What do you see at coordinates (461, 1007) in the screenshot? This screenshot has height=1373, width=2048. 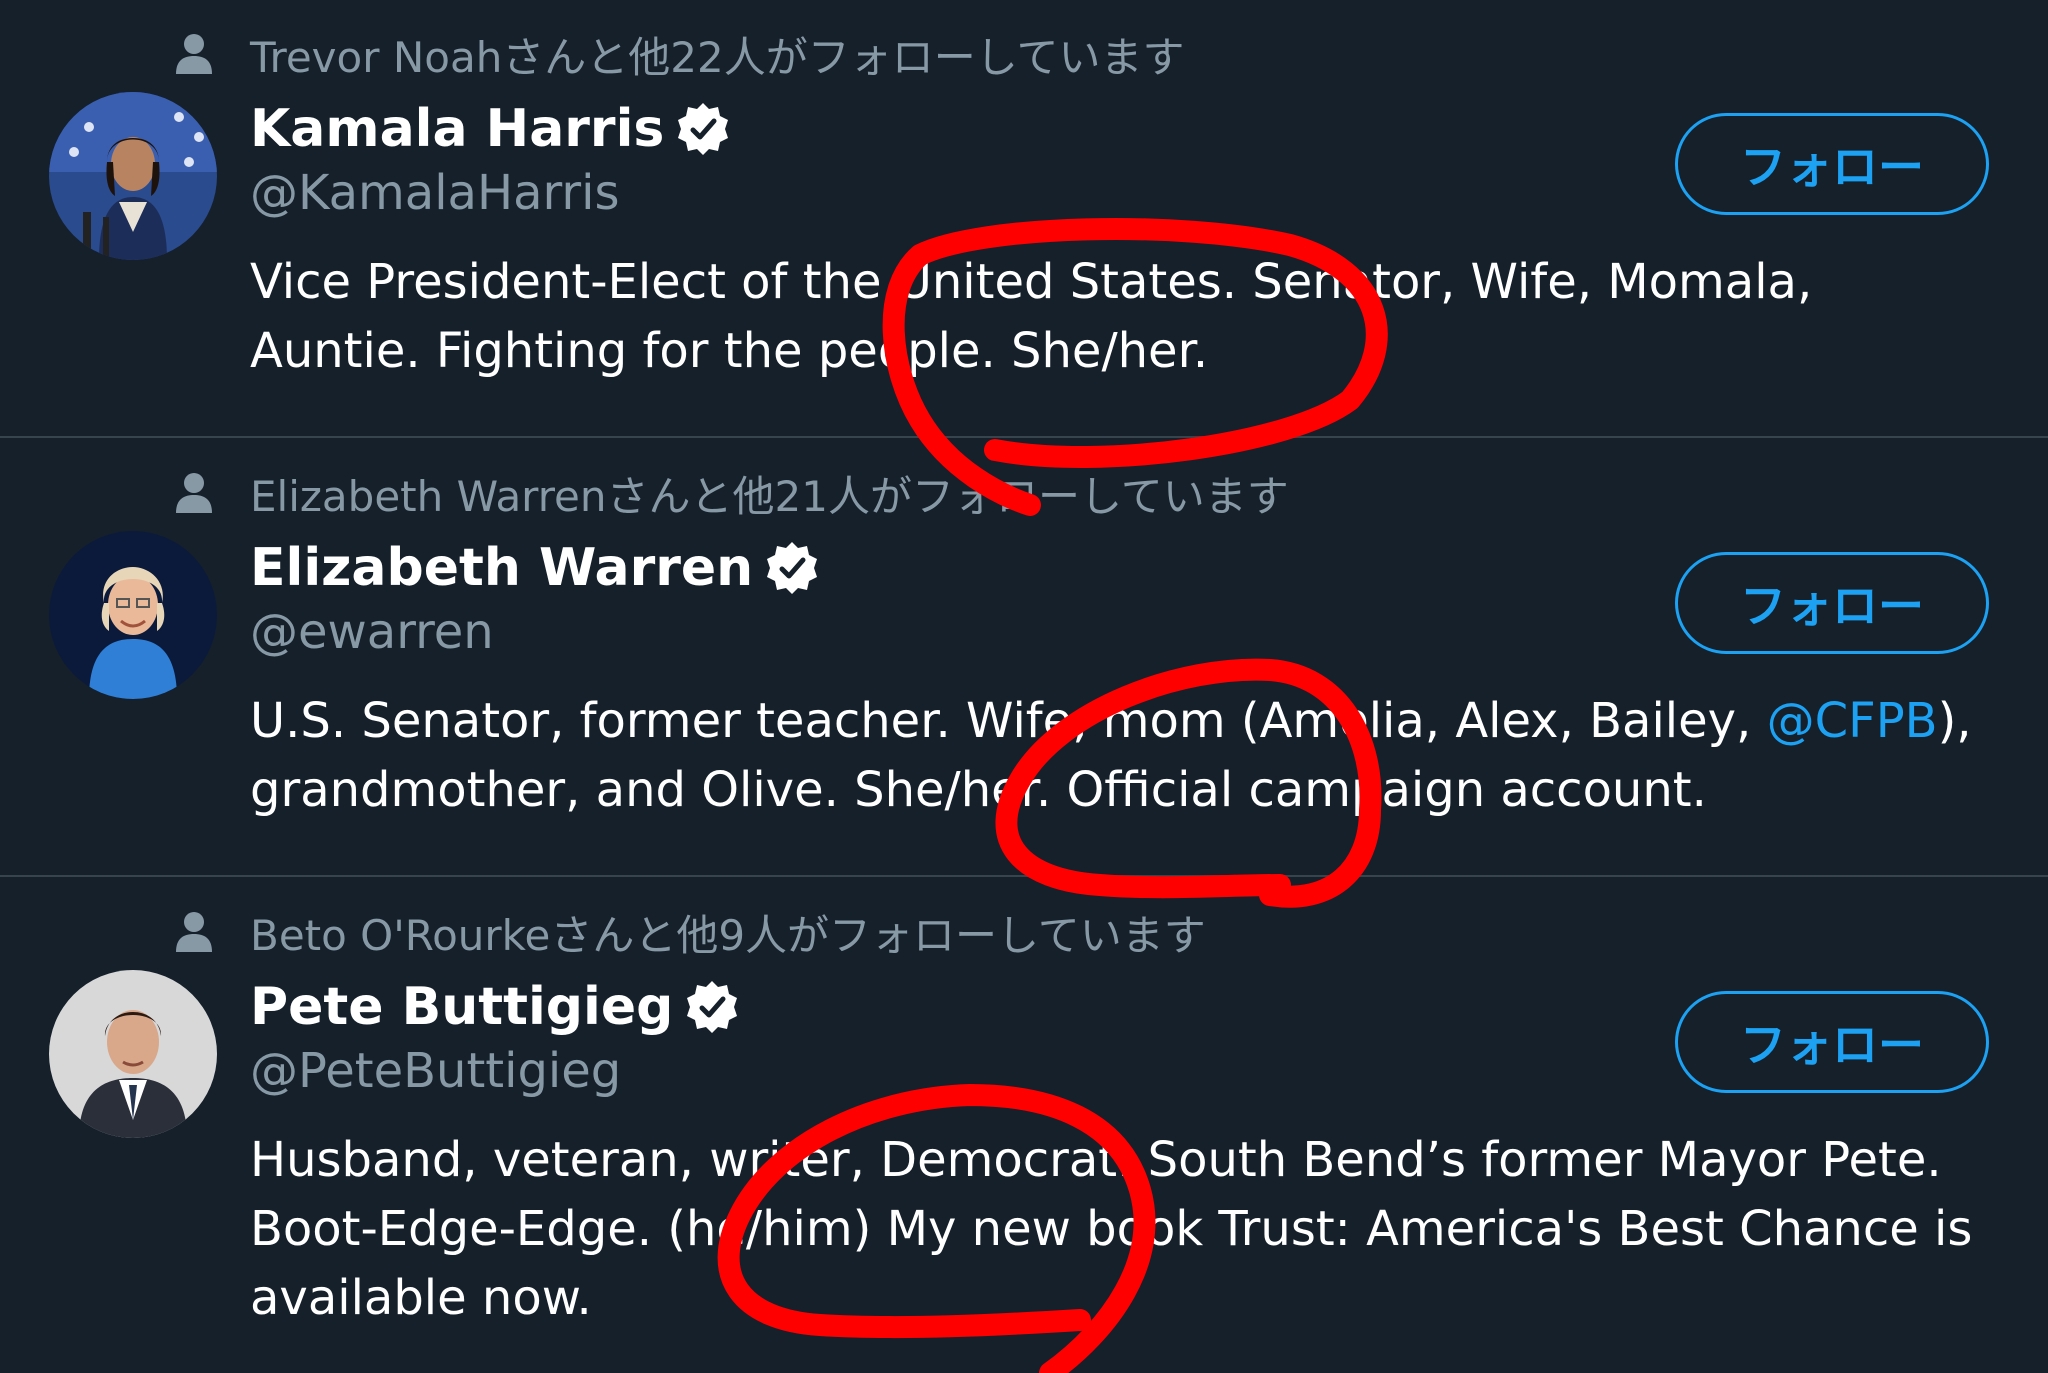 I see `display-name: Pete Buttigieg` at bounding box center [461, 1007].